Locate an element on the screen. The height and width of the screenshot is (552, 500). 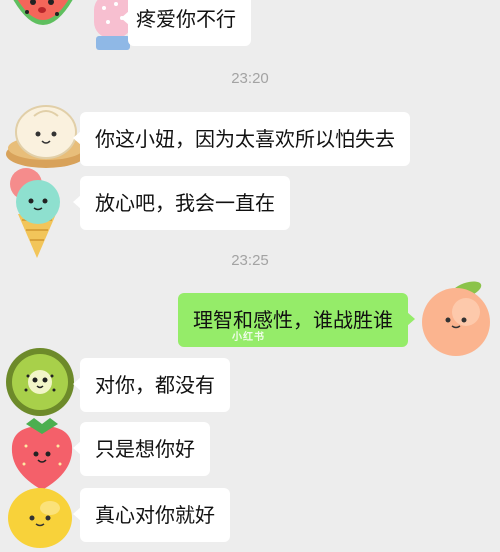
watermark-label: 小红书 is located at coordinates (248, 337).